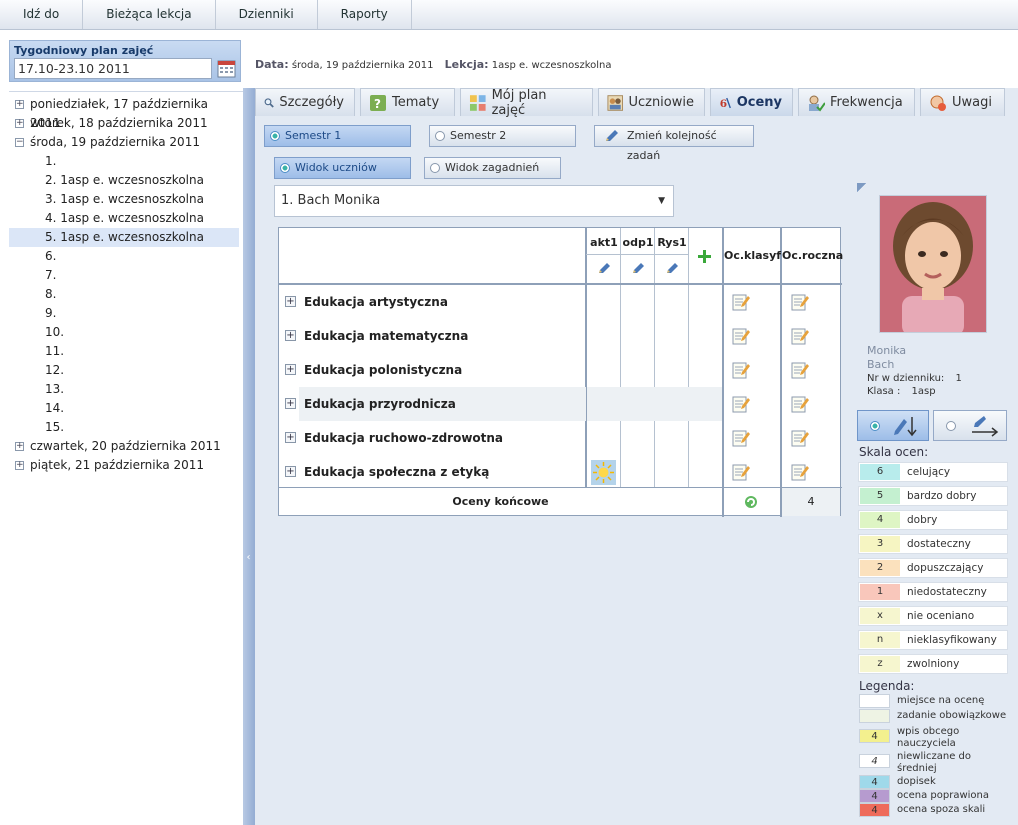 This screenshot has width=1018, height=825. What do you see at coordinates (19, 142) in the screenshot?
I see `collapse-icon: −` at bounding box center [19, 142].